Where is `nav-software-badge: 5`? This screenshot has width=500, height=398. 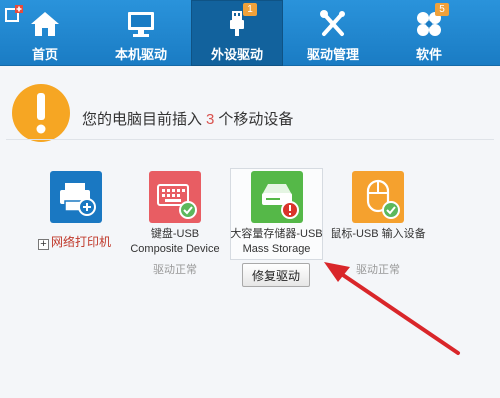
nav-software-badge: 5 is located at coordinates (442, 9).